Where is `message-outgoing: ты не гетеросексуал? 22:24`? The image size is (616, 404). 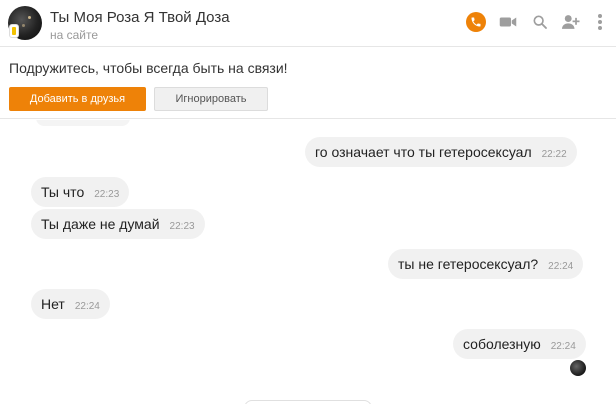
message-outgoing: ты не гетеросексуал? 22:24 is located at coordinates (486, 264).